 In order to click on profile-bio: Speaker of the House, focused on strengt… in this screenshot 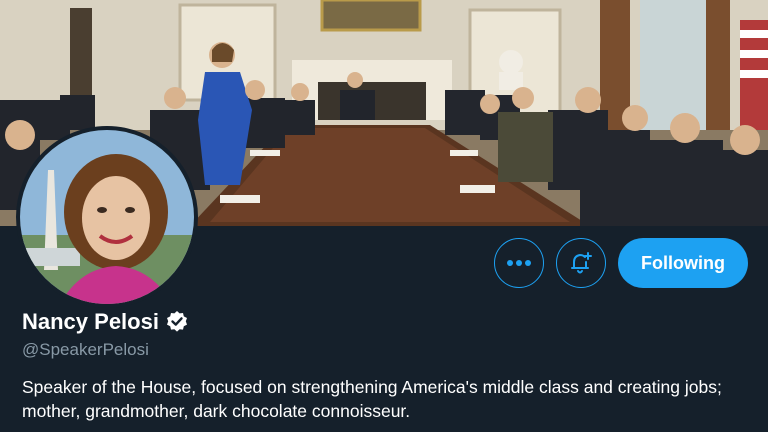, I will do `click(372, 399)`.